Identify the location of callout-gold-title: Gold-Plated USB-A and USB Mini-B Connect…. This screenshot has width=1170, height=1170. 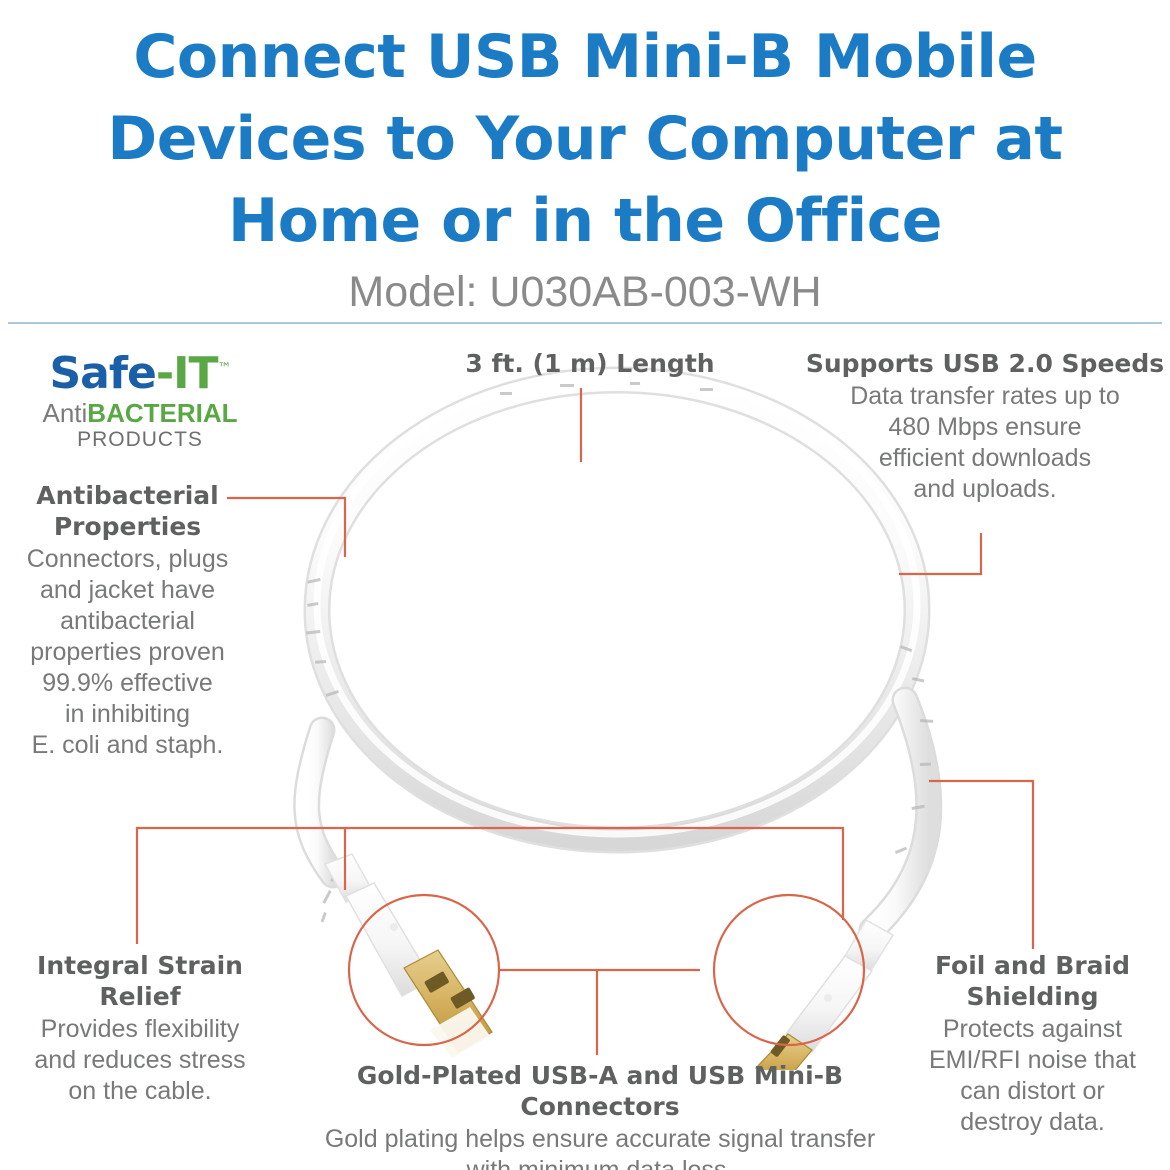
(600, 1091).